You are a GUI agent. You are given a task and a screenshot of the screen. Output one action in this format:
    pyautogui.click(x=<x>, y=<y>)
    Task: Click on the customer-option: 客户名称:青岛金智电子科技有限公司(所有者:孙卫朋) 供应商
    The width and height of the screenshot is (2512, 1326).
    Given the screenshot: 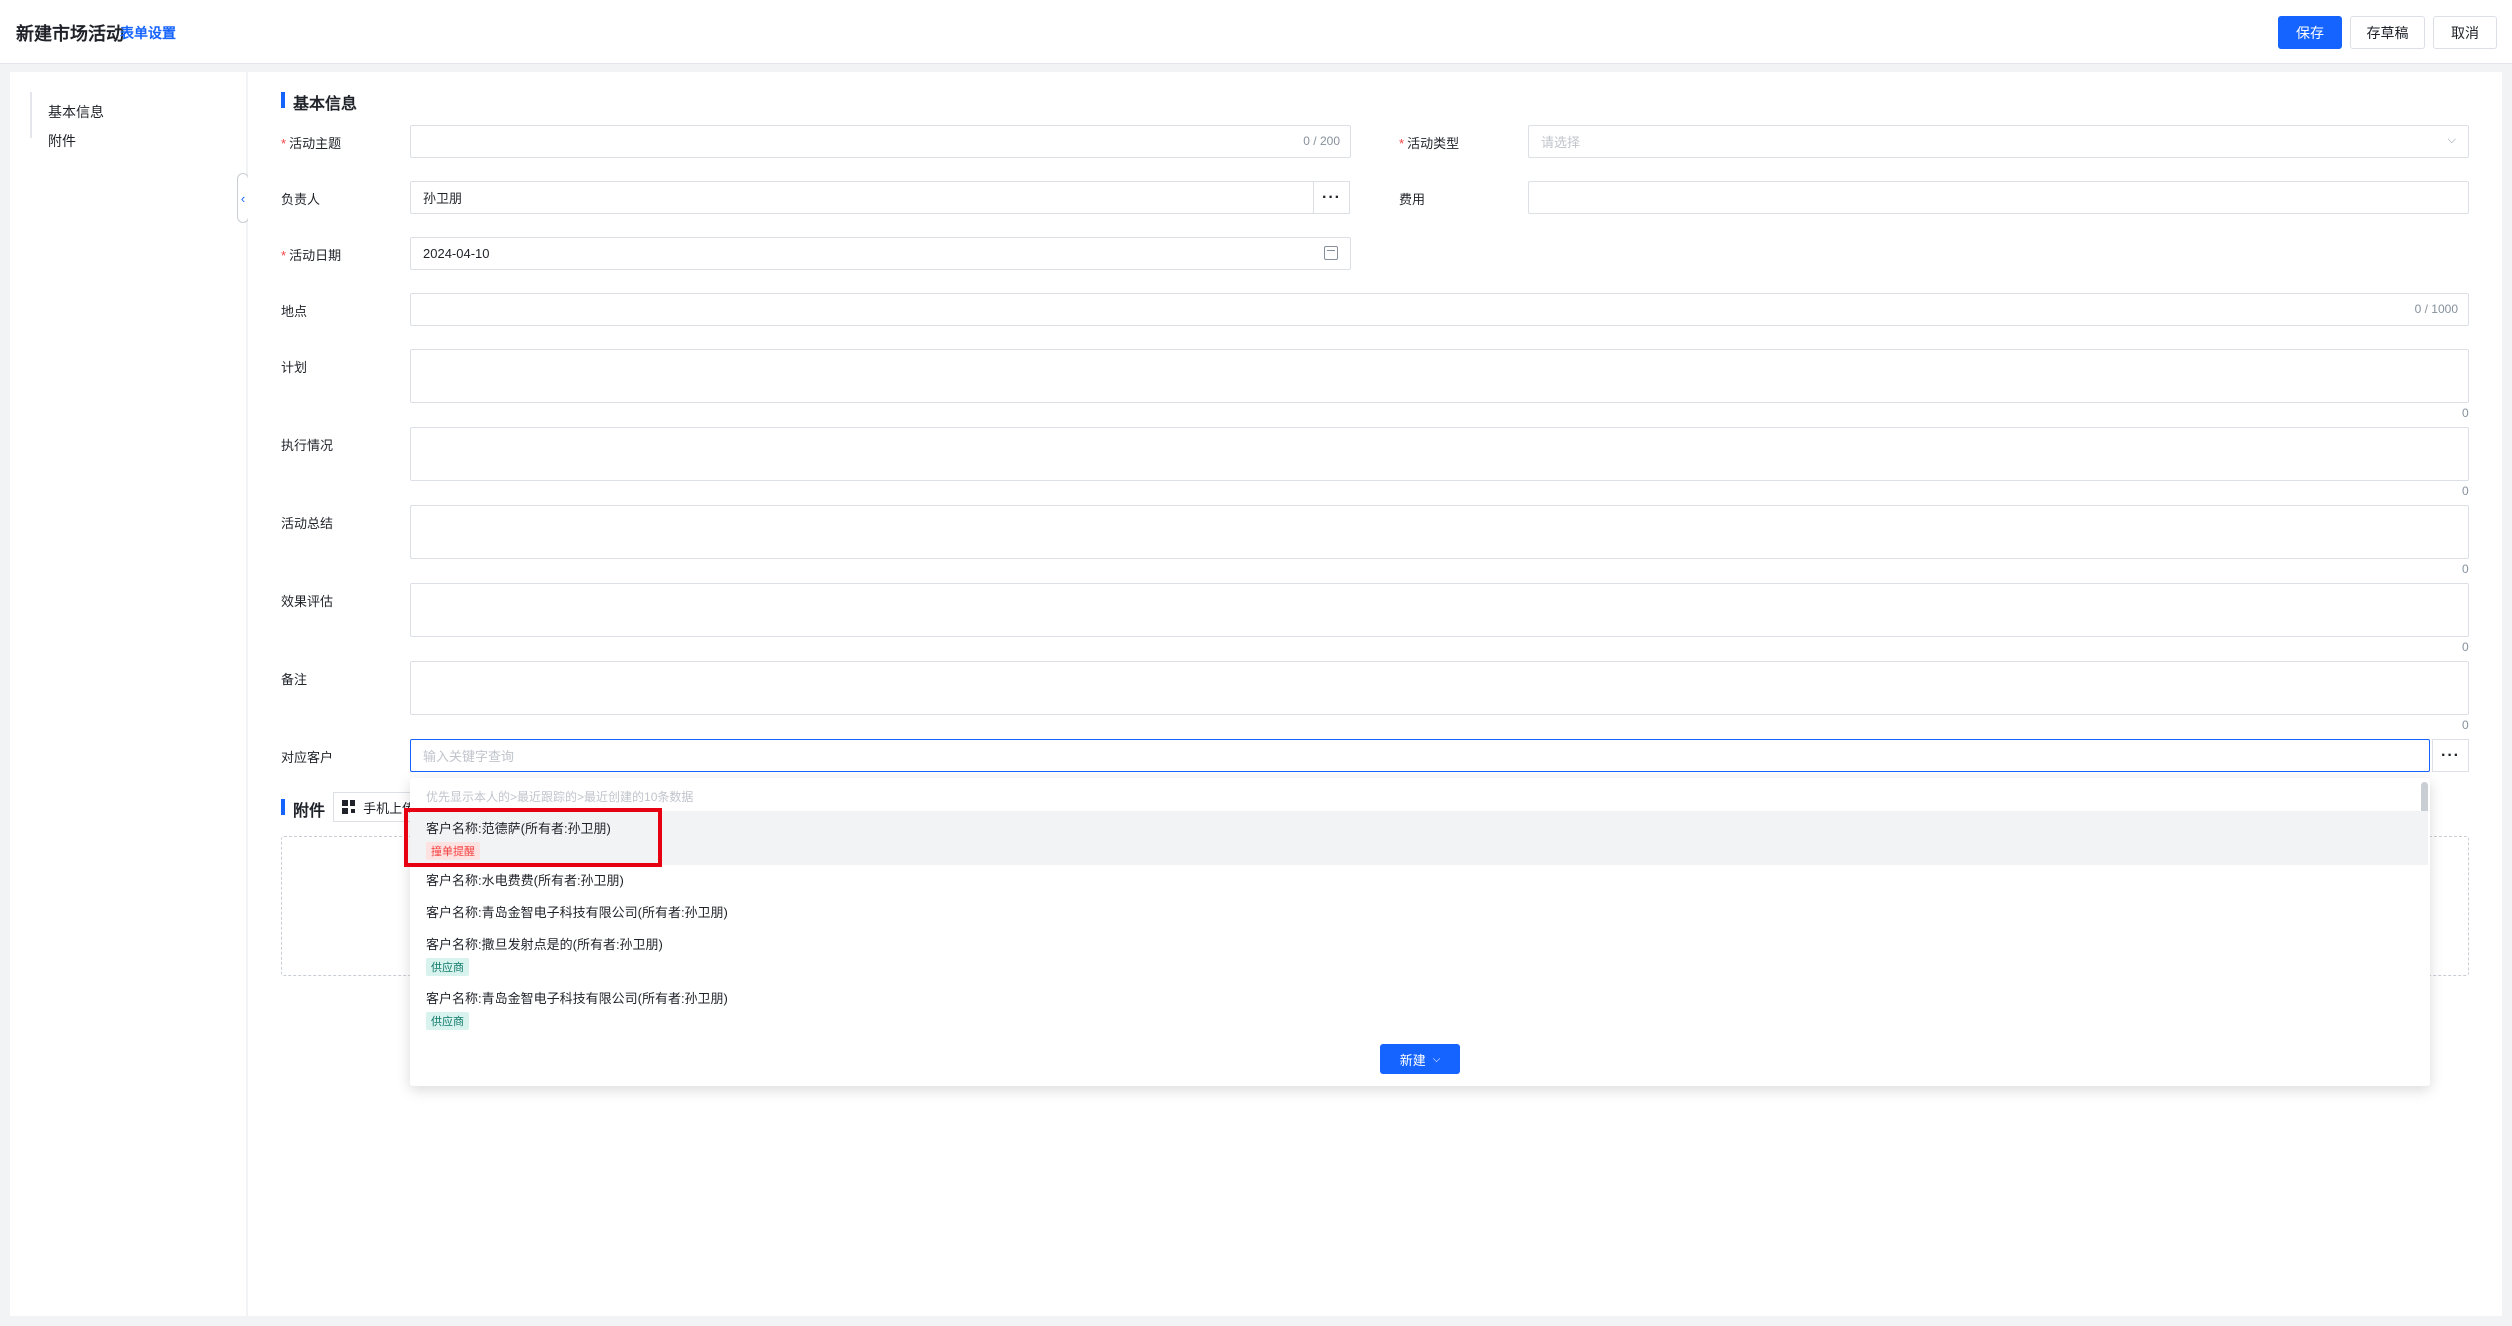 What is the action you would take?
    pyautogui.click(x=1419, y=1009)
    